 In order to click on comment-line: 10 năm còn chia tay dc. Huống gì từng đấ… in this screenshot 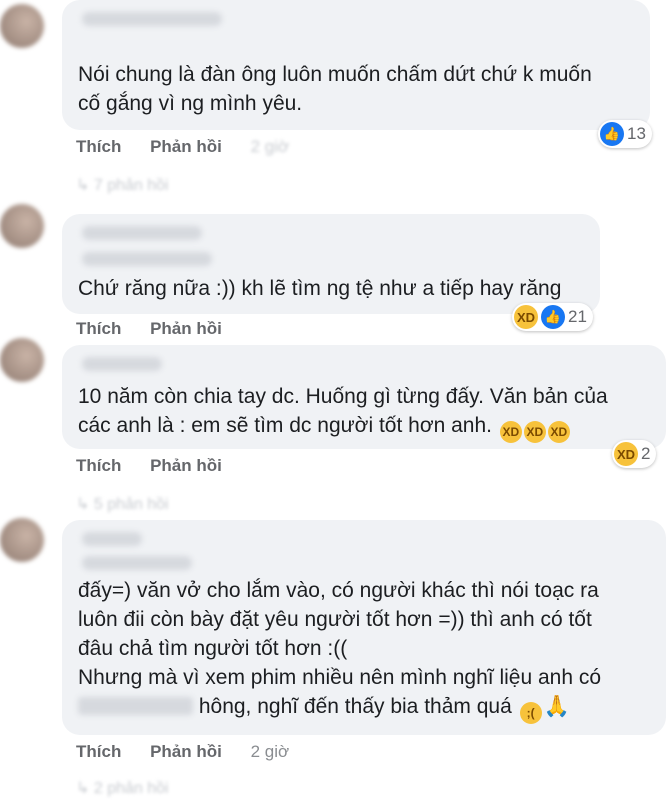, I will do `click(343, 396)`.